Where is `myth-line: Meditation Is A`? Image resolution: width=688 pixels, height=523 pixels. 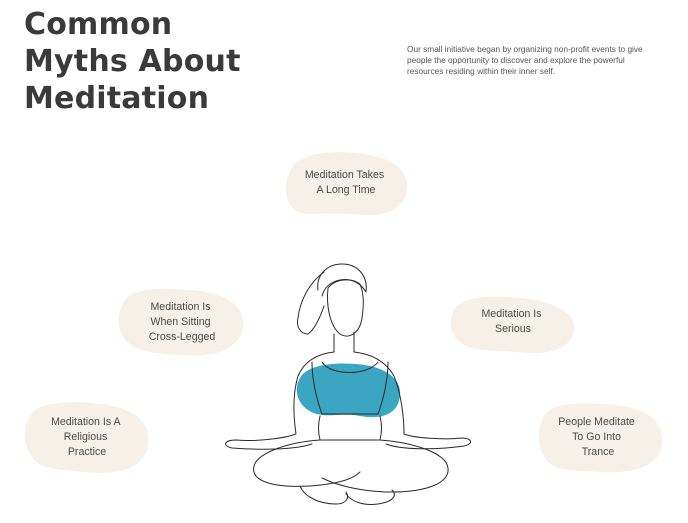
myth-line: Meditation Is A is located at coordinates (86, 422).